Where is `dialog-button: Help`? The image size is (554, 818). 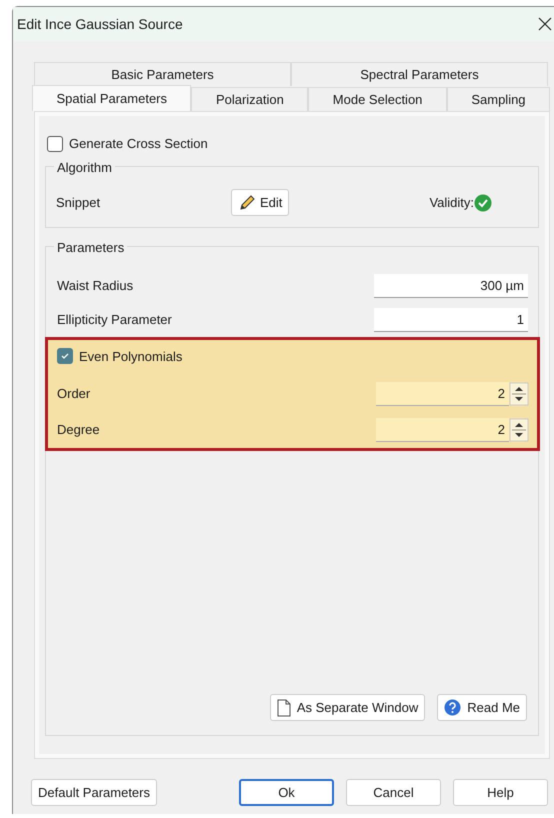 dialog-button: Help is located at coordinates (500, 792).